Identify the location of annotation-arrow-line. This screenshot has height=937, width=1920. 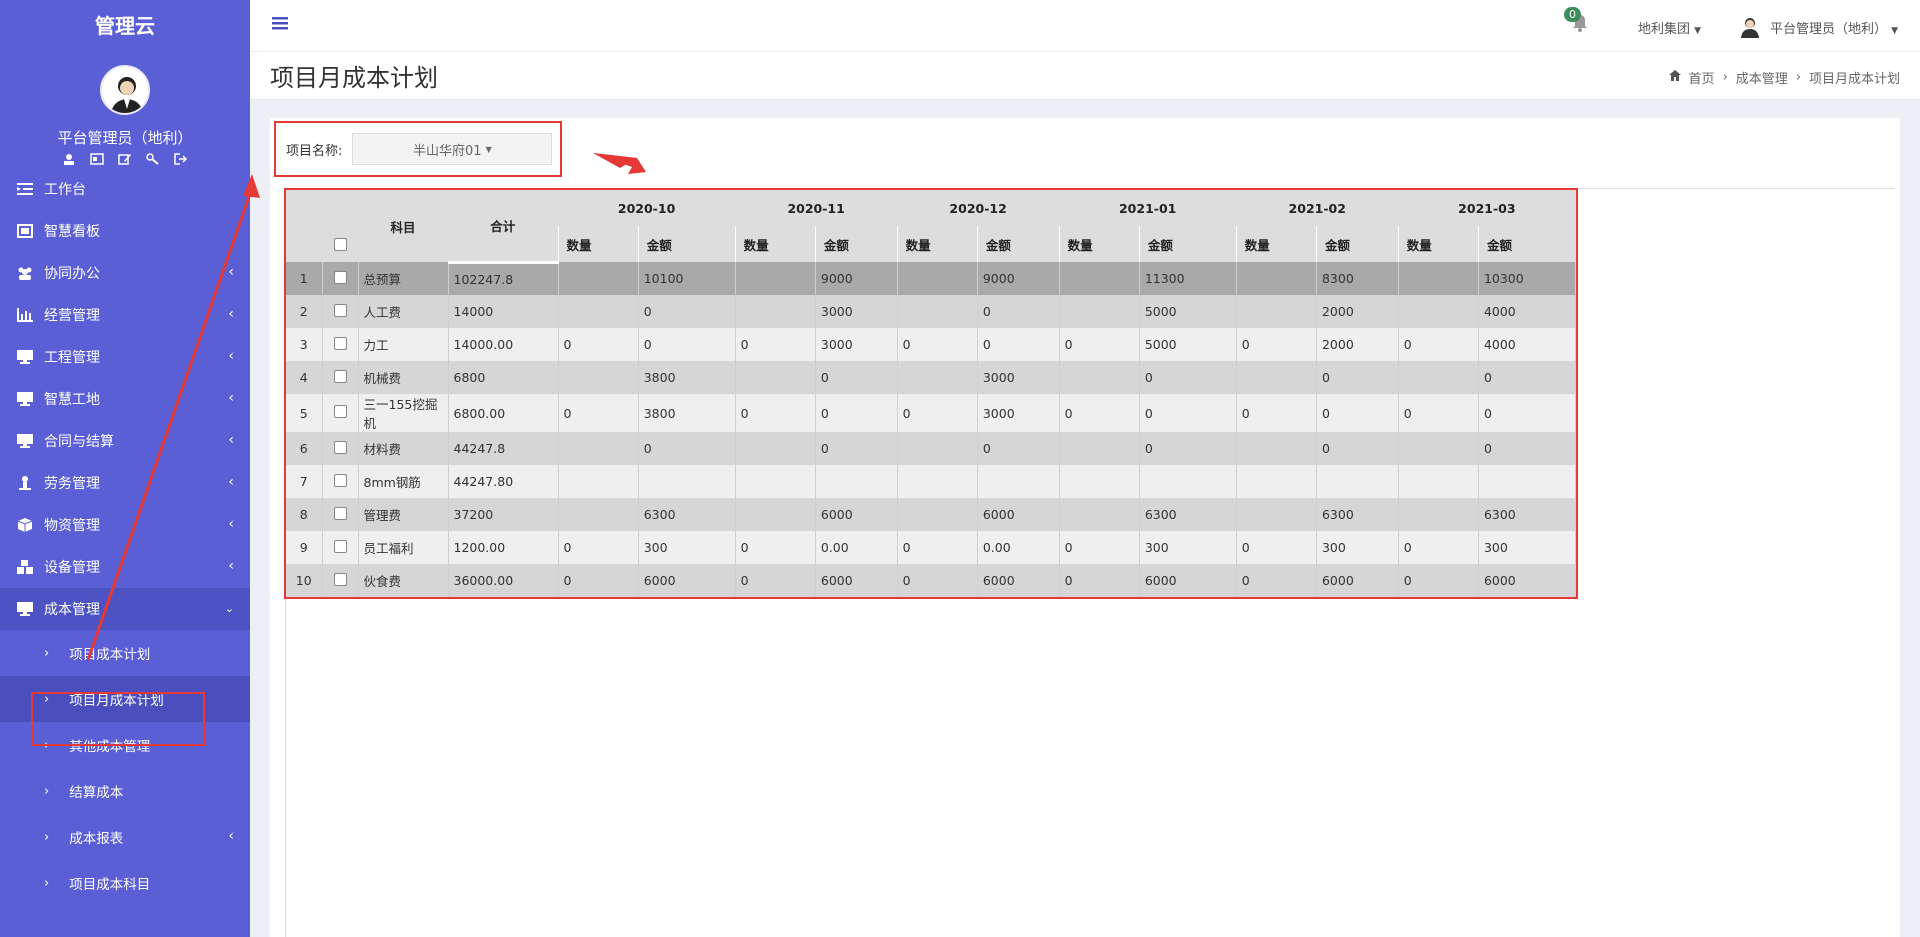
(170, 424).